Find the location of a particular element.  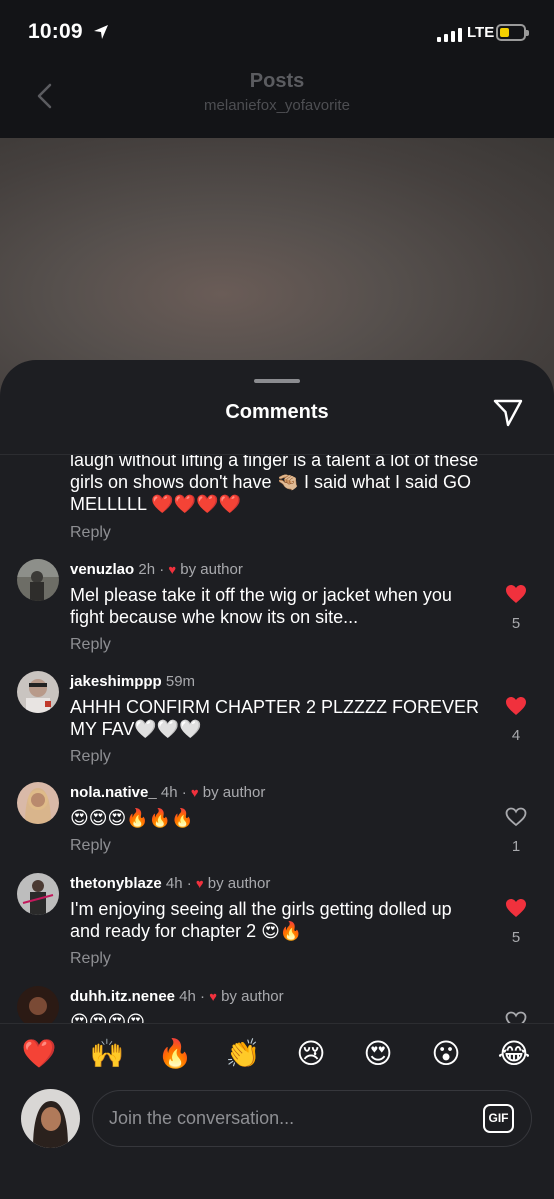

my-avatar is located at coordinates (50, 1118).